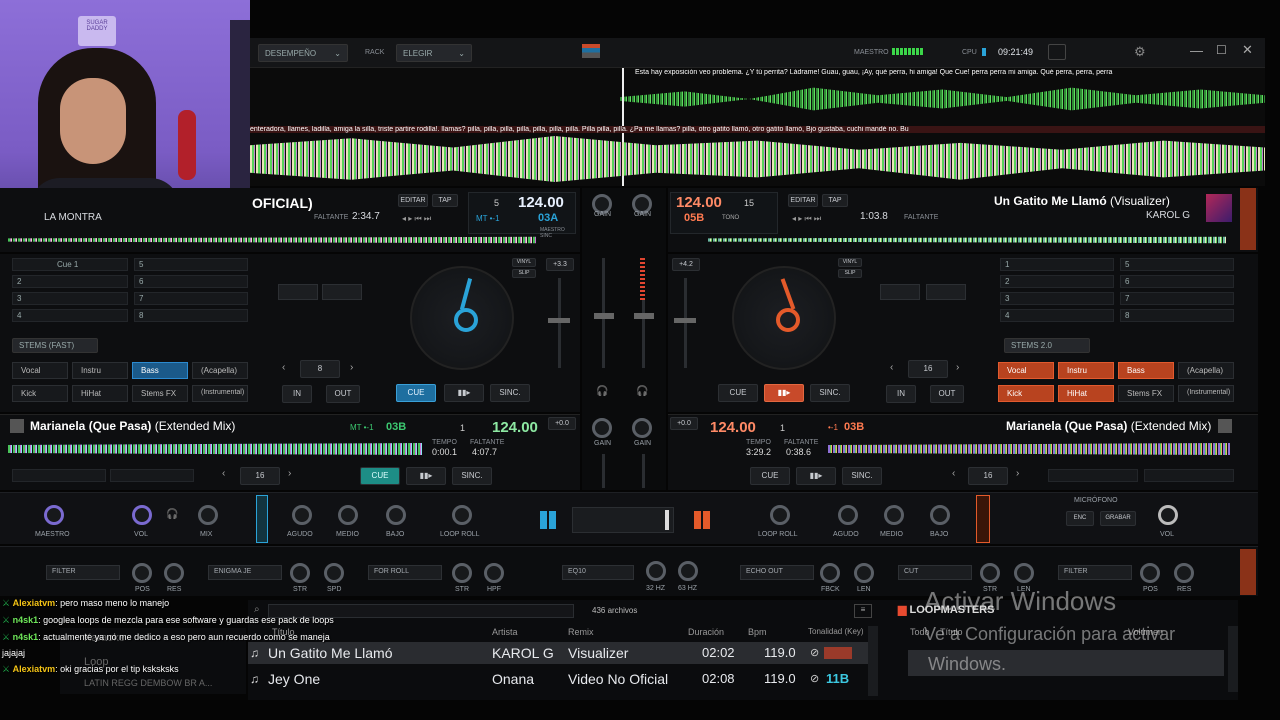 The height and width of the screenshot is (720, 1280). I want to click on mix-knob, so click(208, 515).